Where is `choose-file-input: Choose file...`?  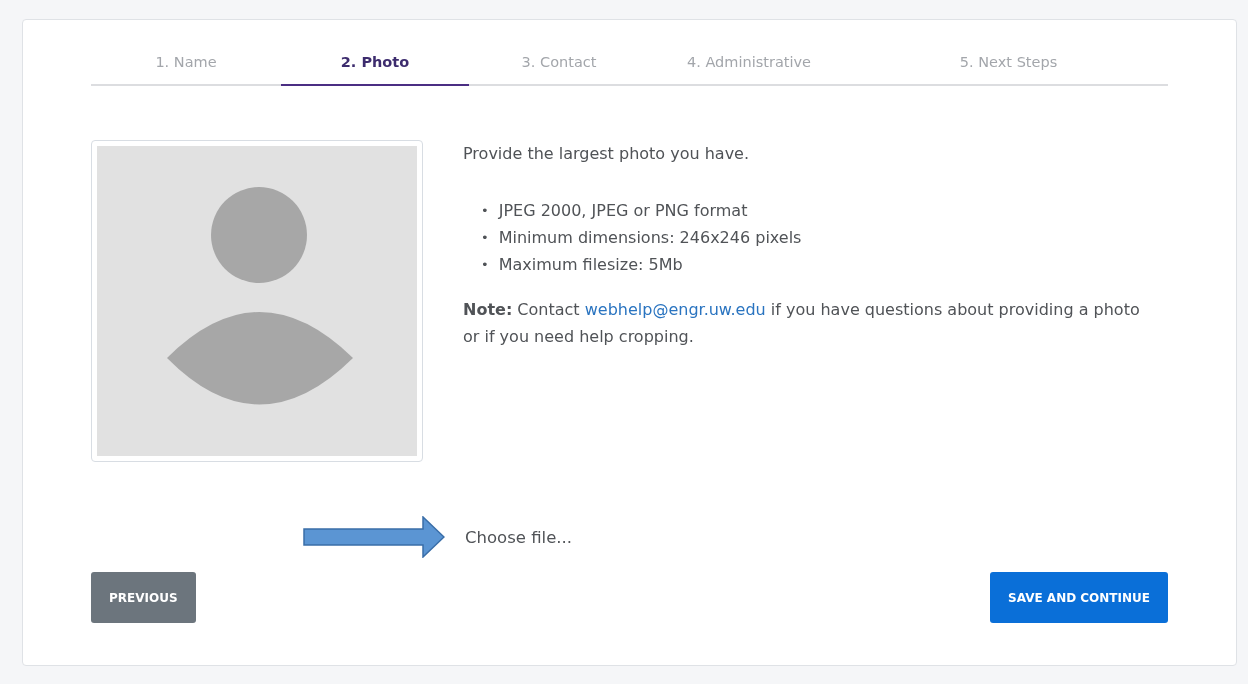
choose-file-input: Choose file... is located at coordinates (519, 537).